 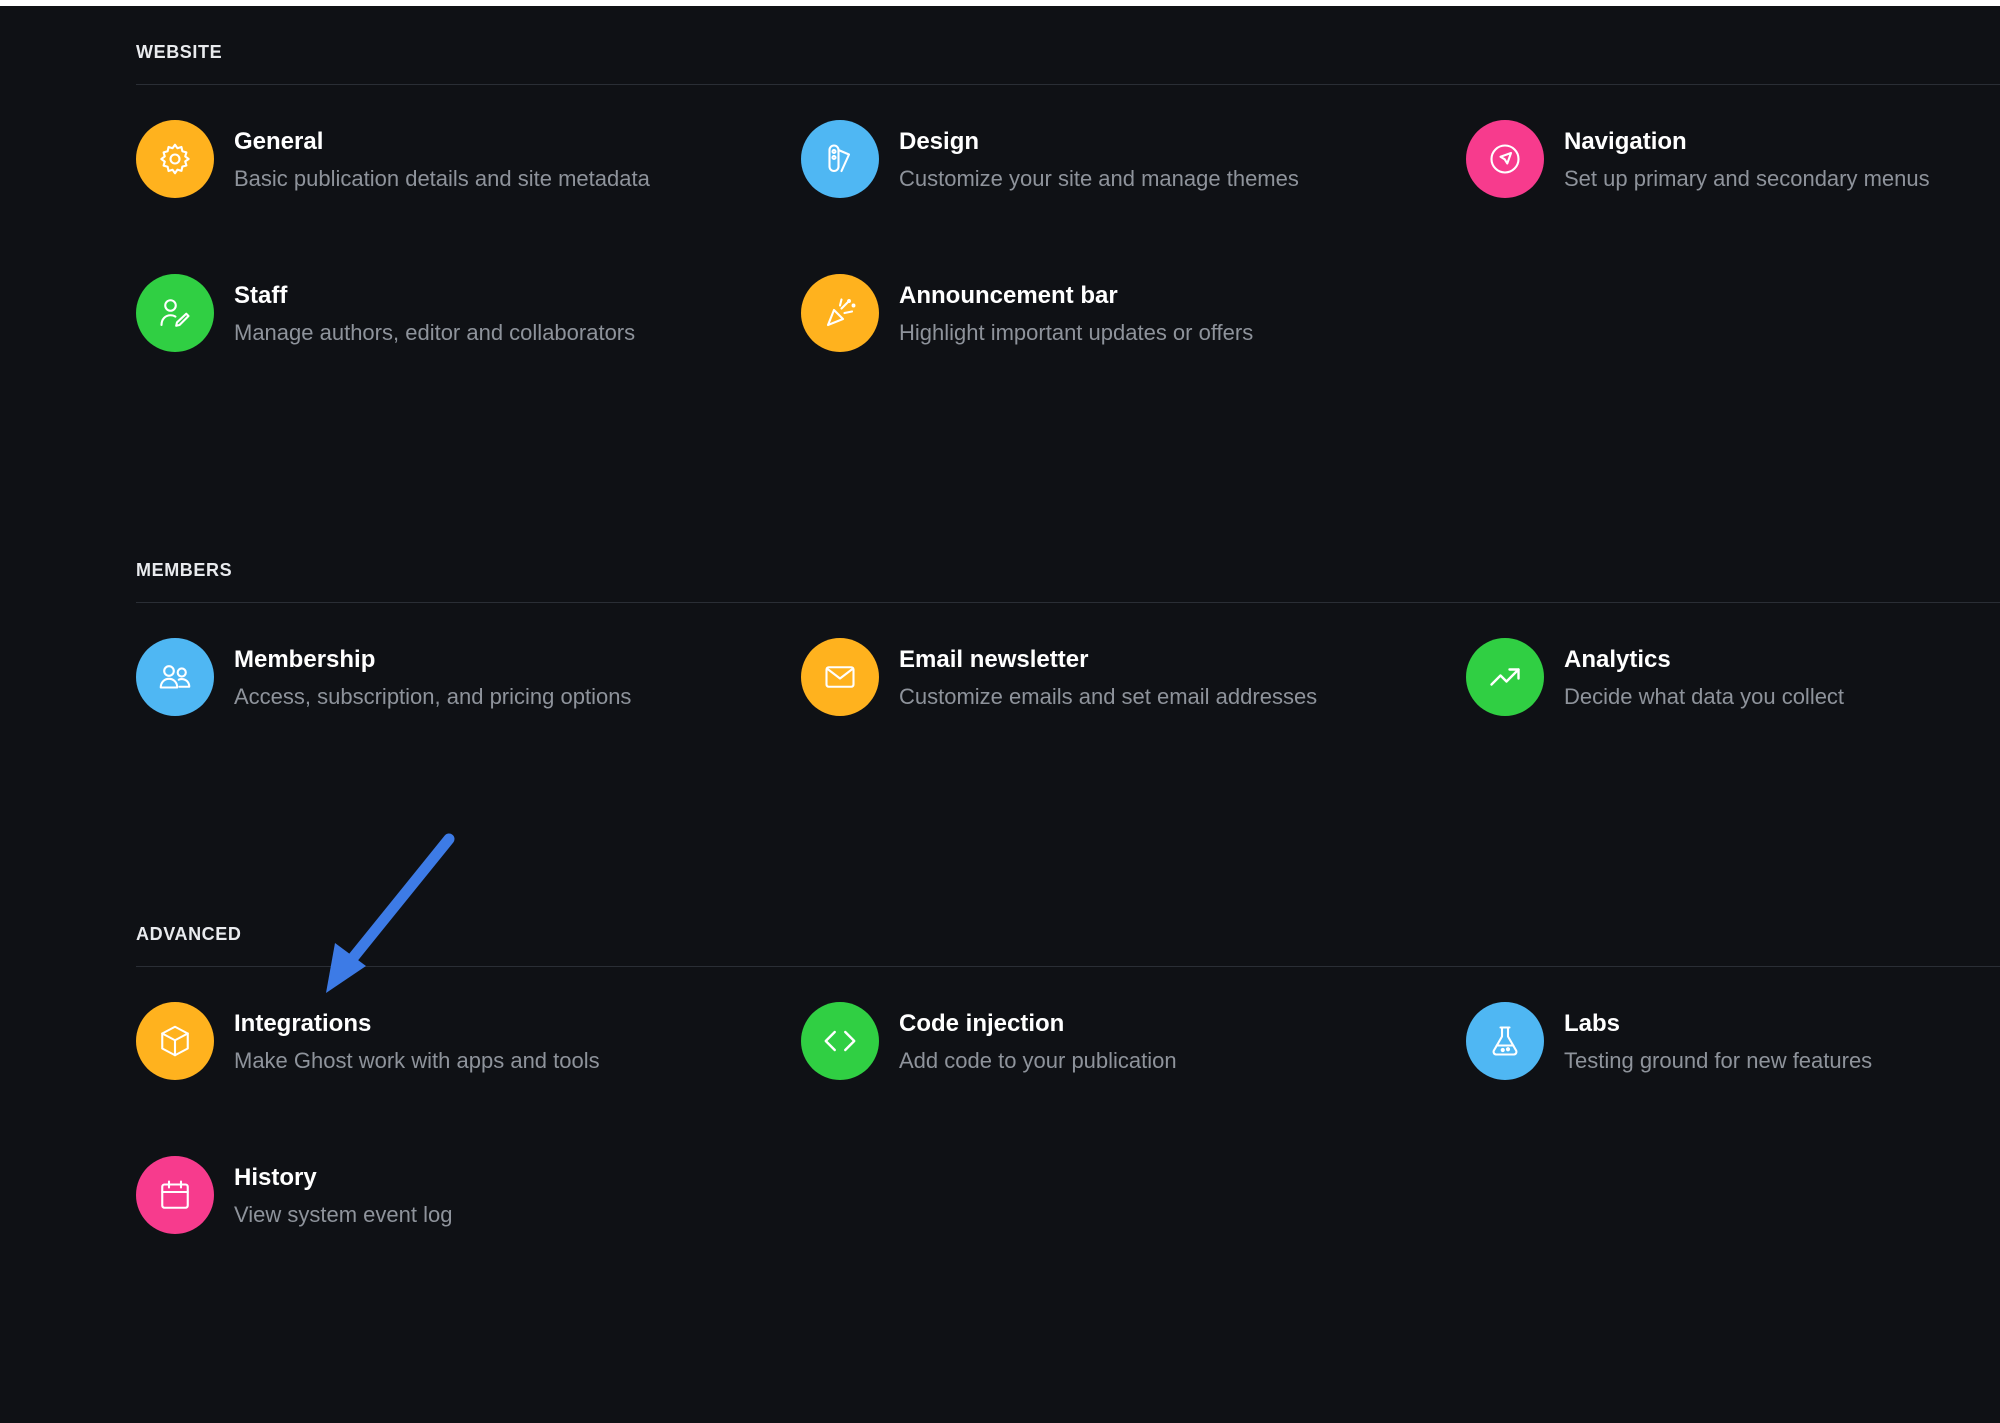 I want to click on item-description: Decide what data you collect, so click(x=1704, y=696).